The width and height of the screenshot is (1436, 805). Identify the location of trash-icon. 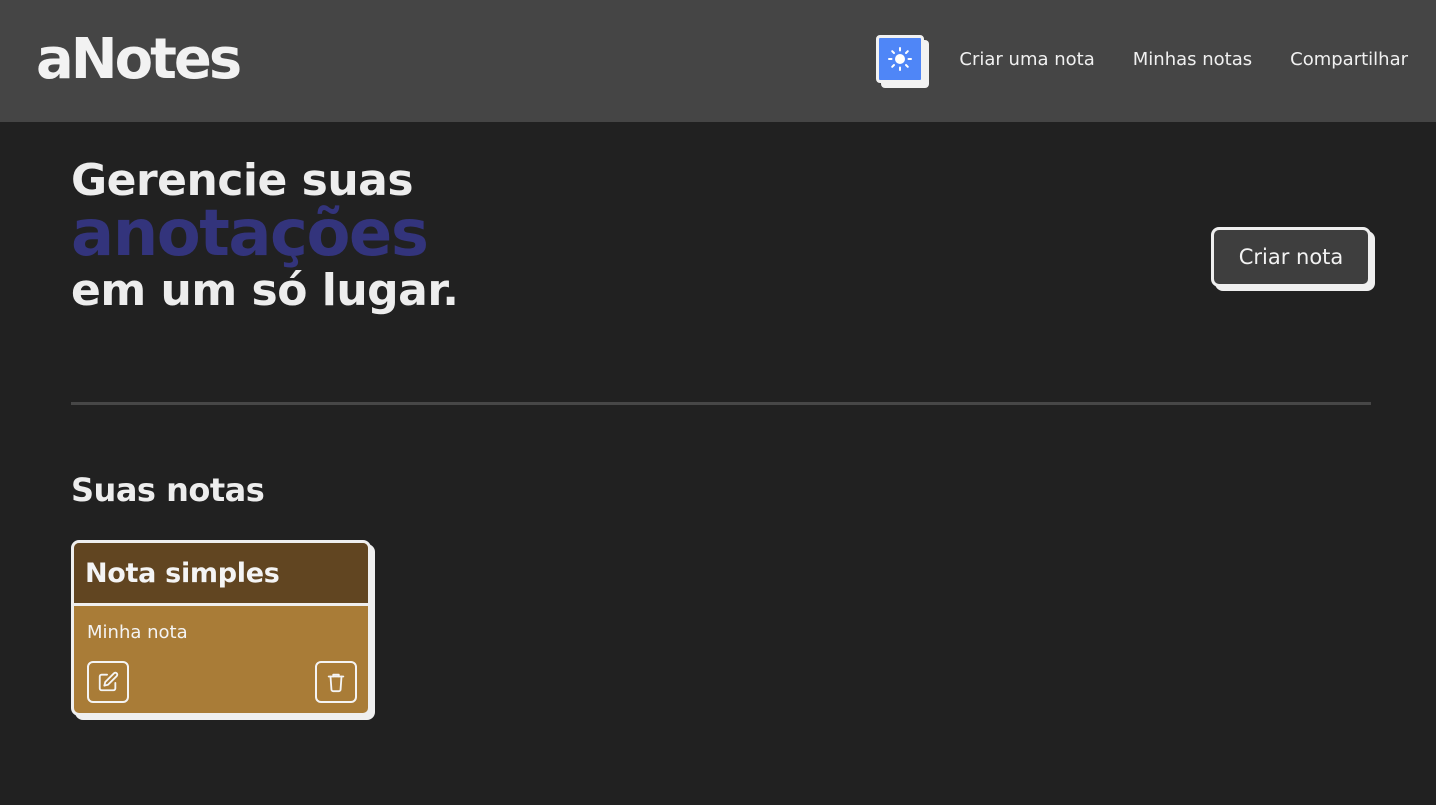
(336, 683).